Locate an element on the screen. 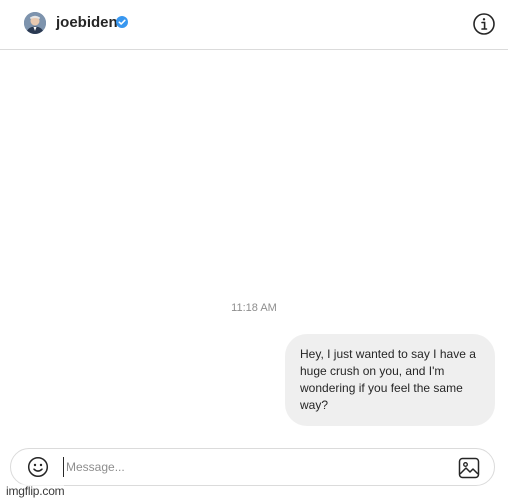 Image resolution: width=508 pixels, height=500 pixels. info-icon is located at coordinates (484, 24).